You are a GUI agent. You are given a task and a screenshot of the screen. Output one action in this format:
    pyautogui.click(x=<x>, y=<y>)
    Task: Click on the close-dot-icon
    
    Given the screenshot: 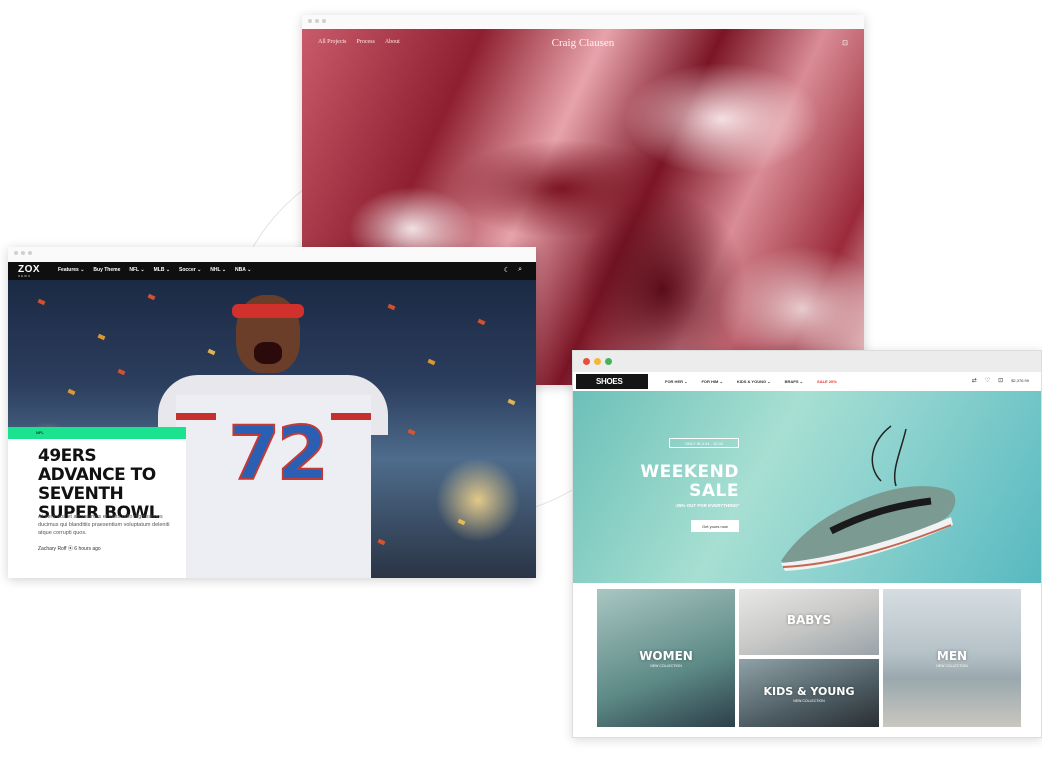 What is the action you would take?
    pyautogui.click(x=586, y=361)
    